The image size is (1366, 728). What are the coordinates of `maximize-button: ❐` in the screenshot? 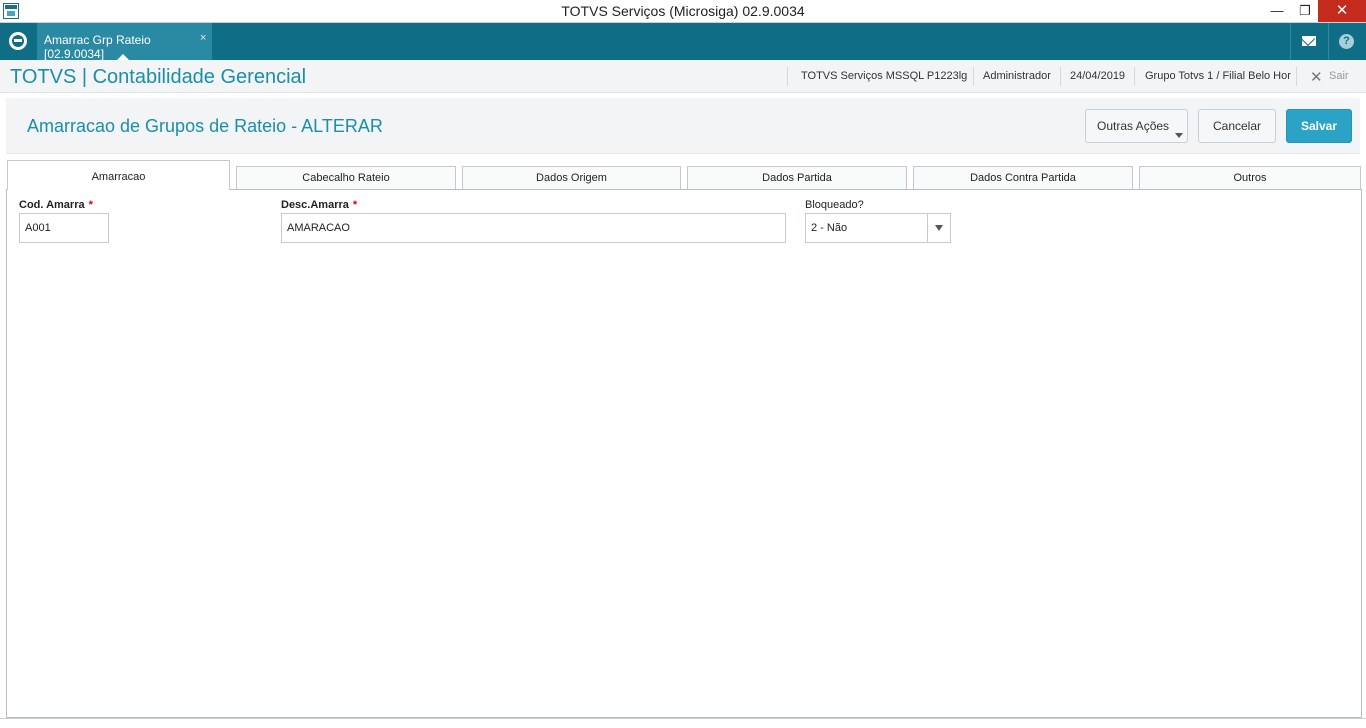 It's located at (1305, 11).